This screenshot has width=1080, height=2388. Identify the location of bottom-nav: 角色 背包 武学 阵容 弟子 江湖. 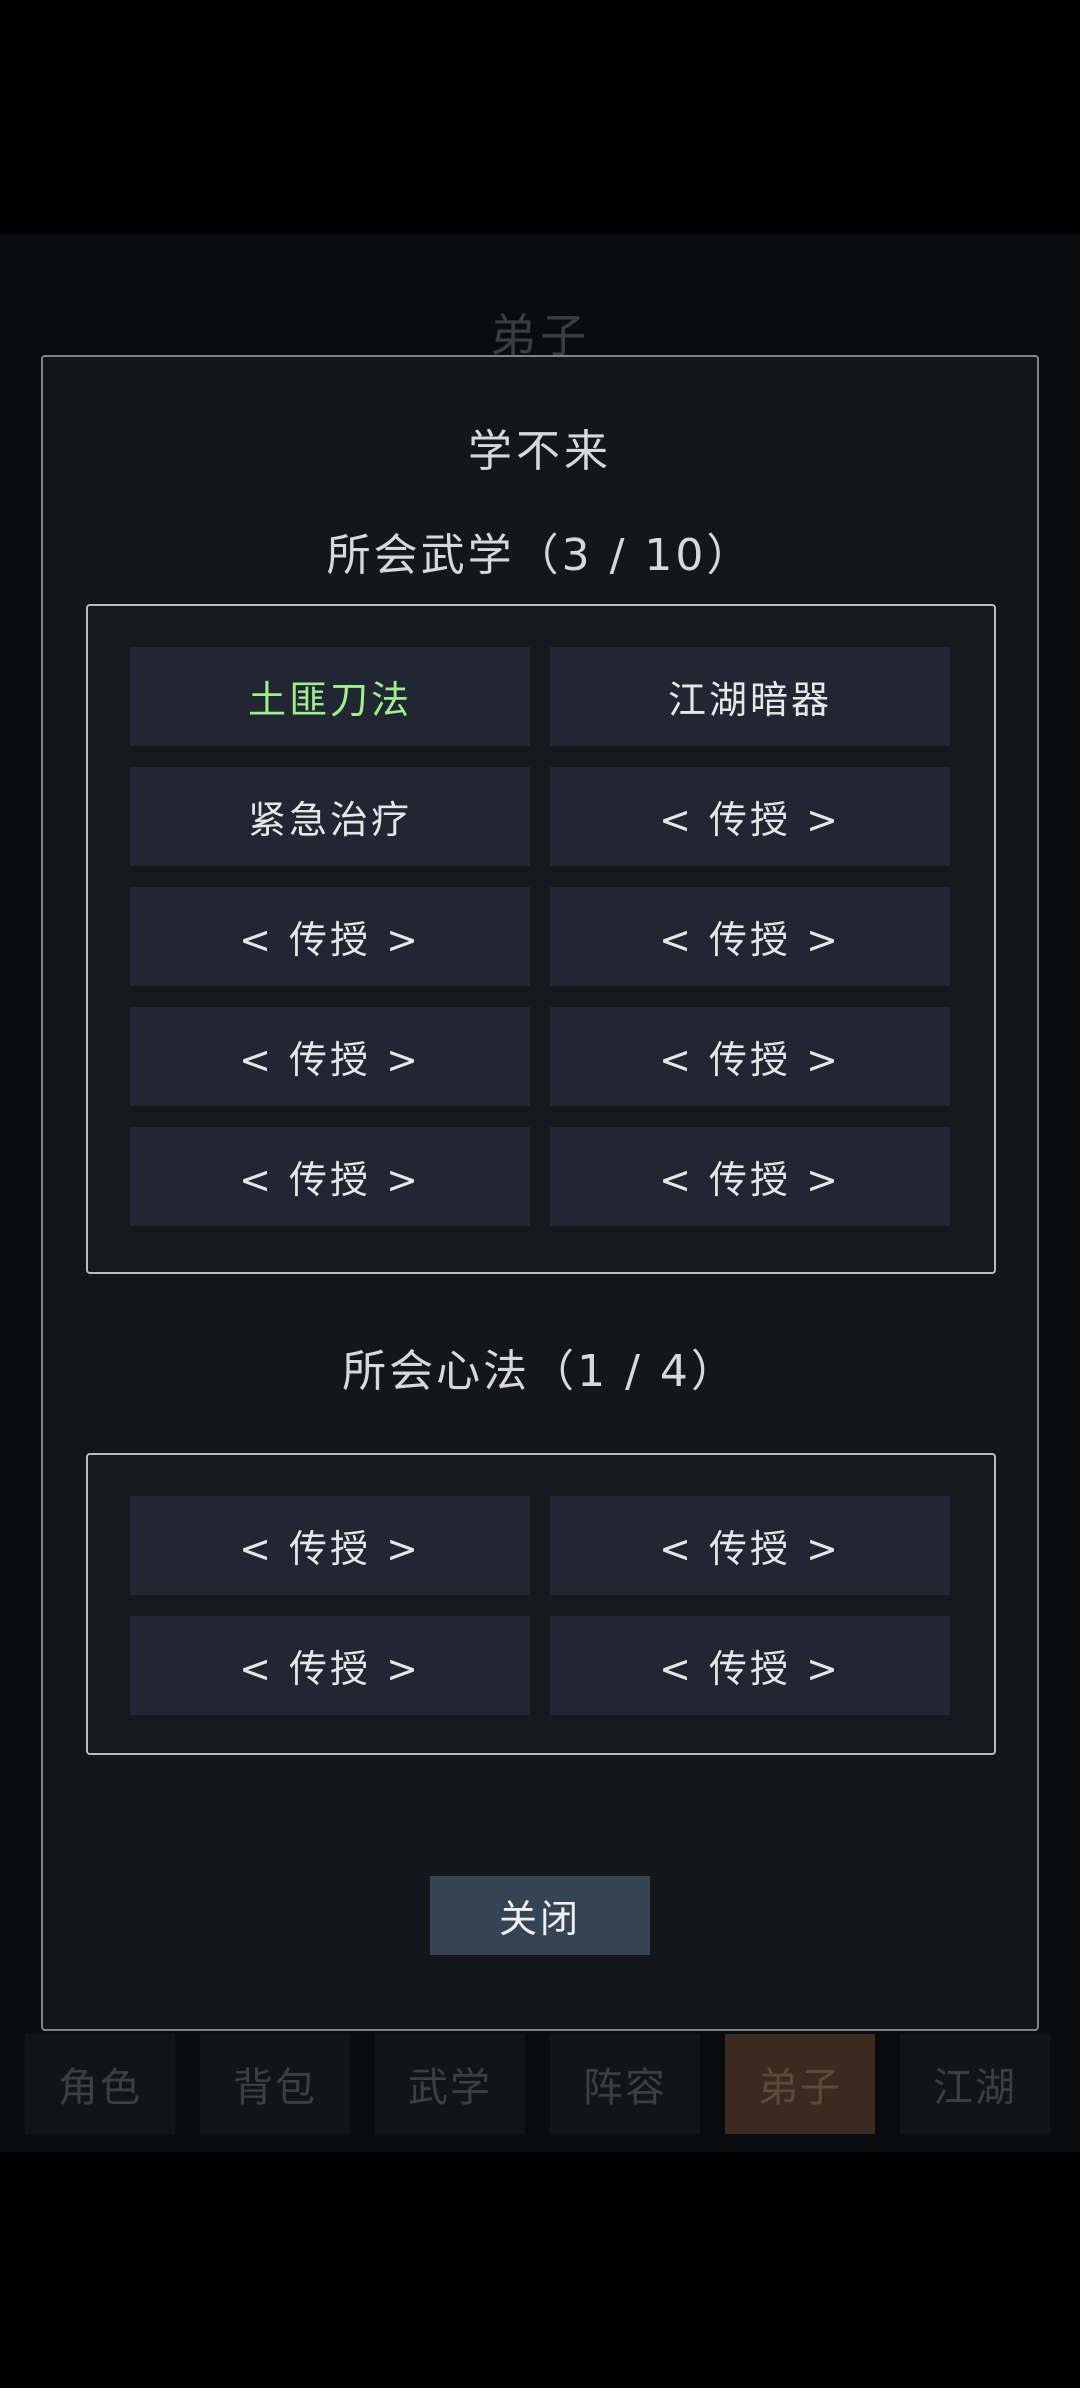
(540, 2084).